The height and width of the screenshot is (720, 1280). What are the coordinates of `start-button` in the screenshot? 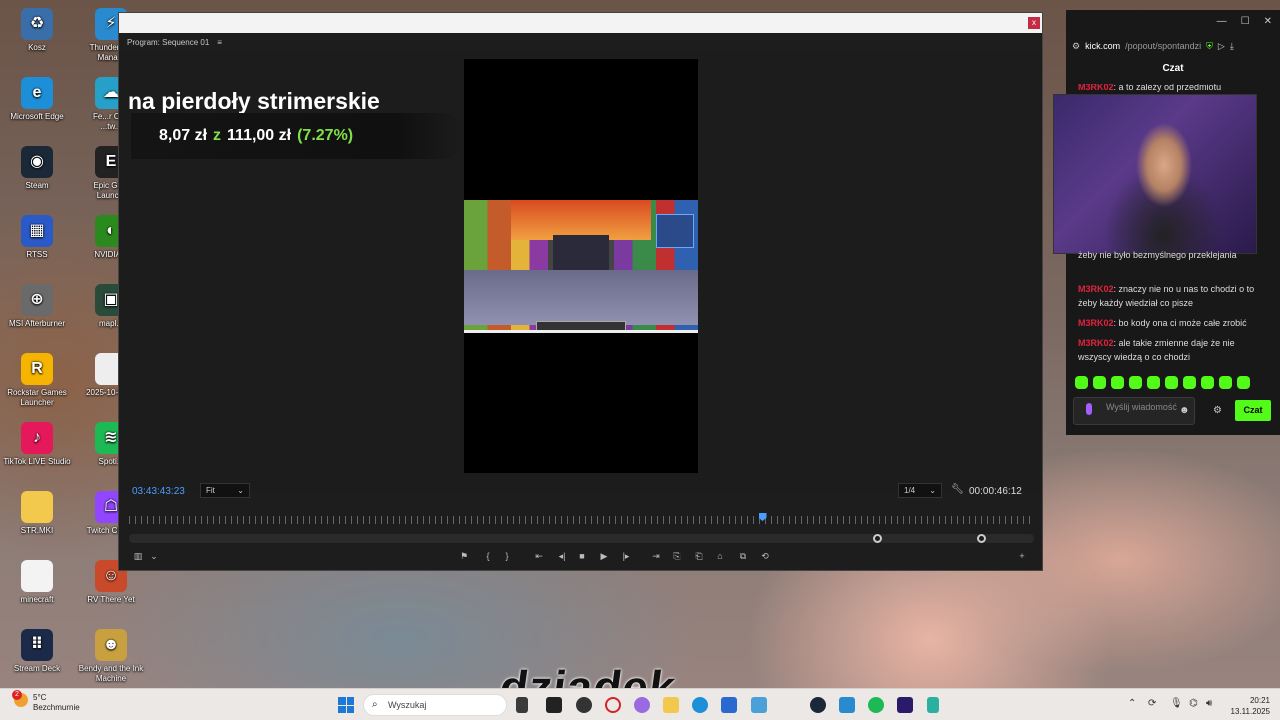 It's located at (346, 705).